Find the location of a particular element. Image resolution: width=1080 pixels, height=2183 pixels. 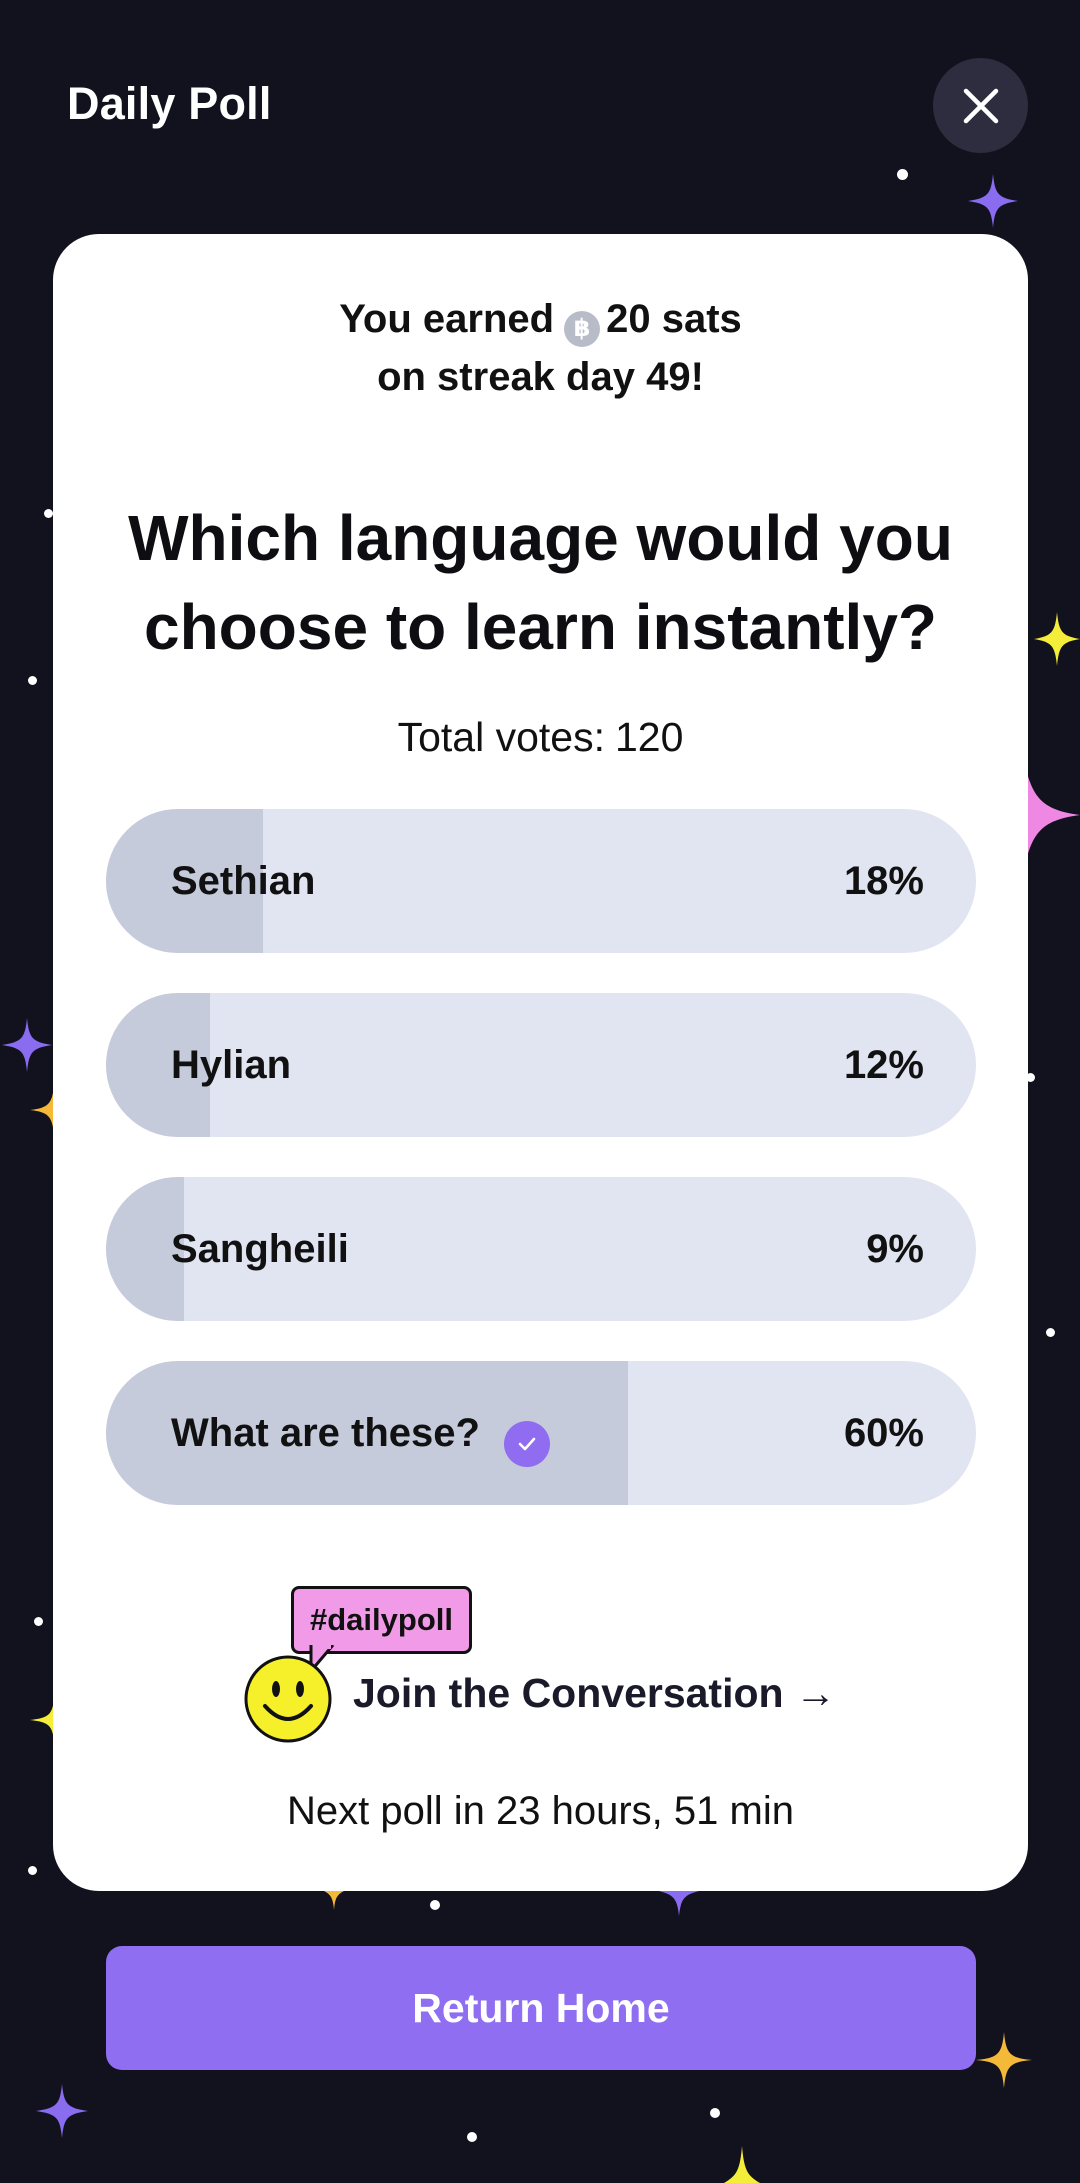

total-votes: Total votes: 120 is located at coordinates (540, 737).